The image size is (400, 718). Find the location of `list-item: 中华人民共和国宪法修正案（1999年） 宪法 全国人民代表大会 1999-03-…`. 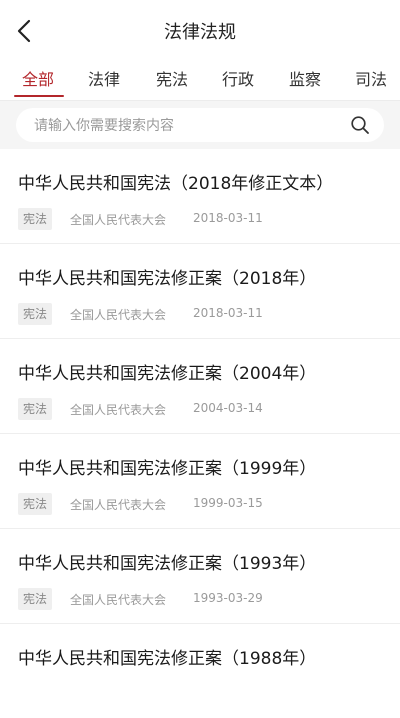

list-item: 中华人民共和国宪法修正案（1999年） 宪法 全国人民代表大会 1999-03-… is located at coordinates (200, 481).